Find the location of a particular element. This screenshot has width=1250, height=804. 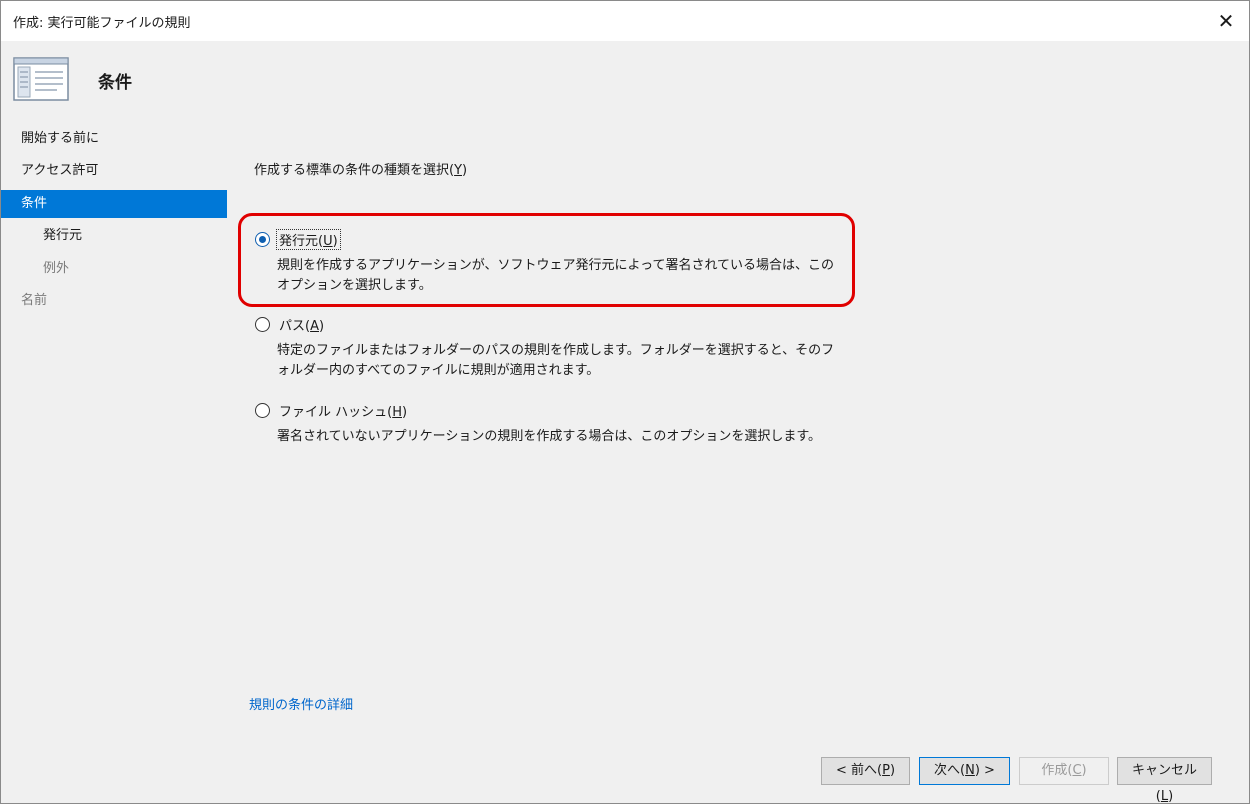

sidebar-item-name: 名前 is located at coordinates (34, 300).